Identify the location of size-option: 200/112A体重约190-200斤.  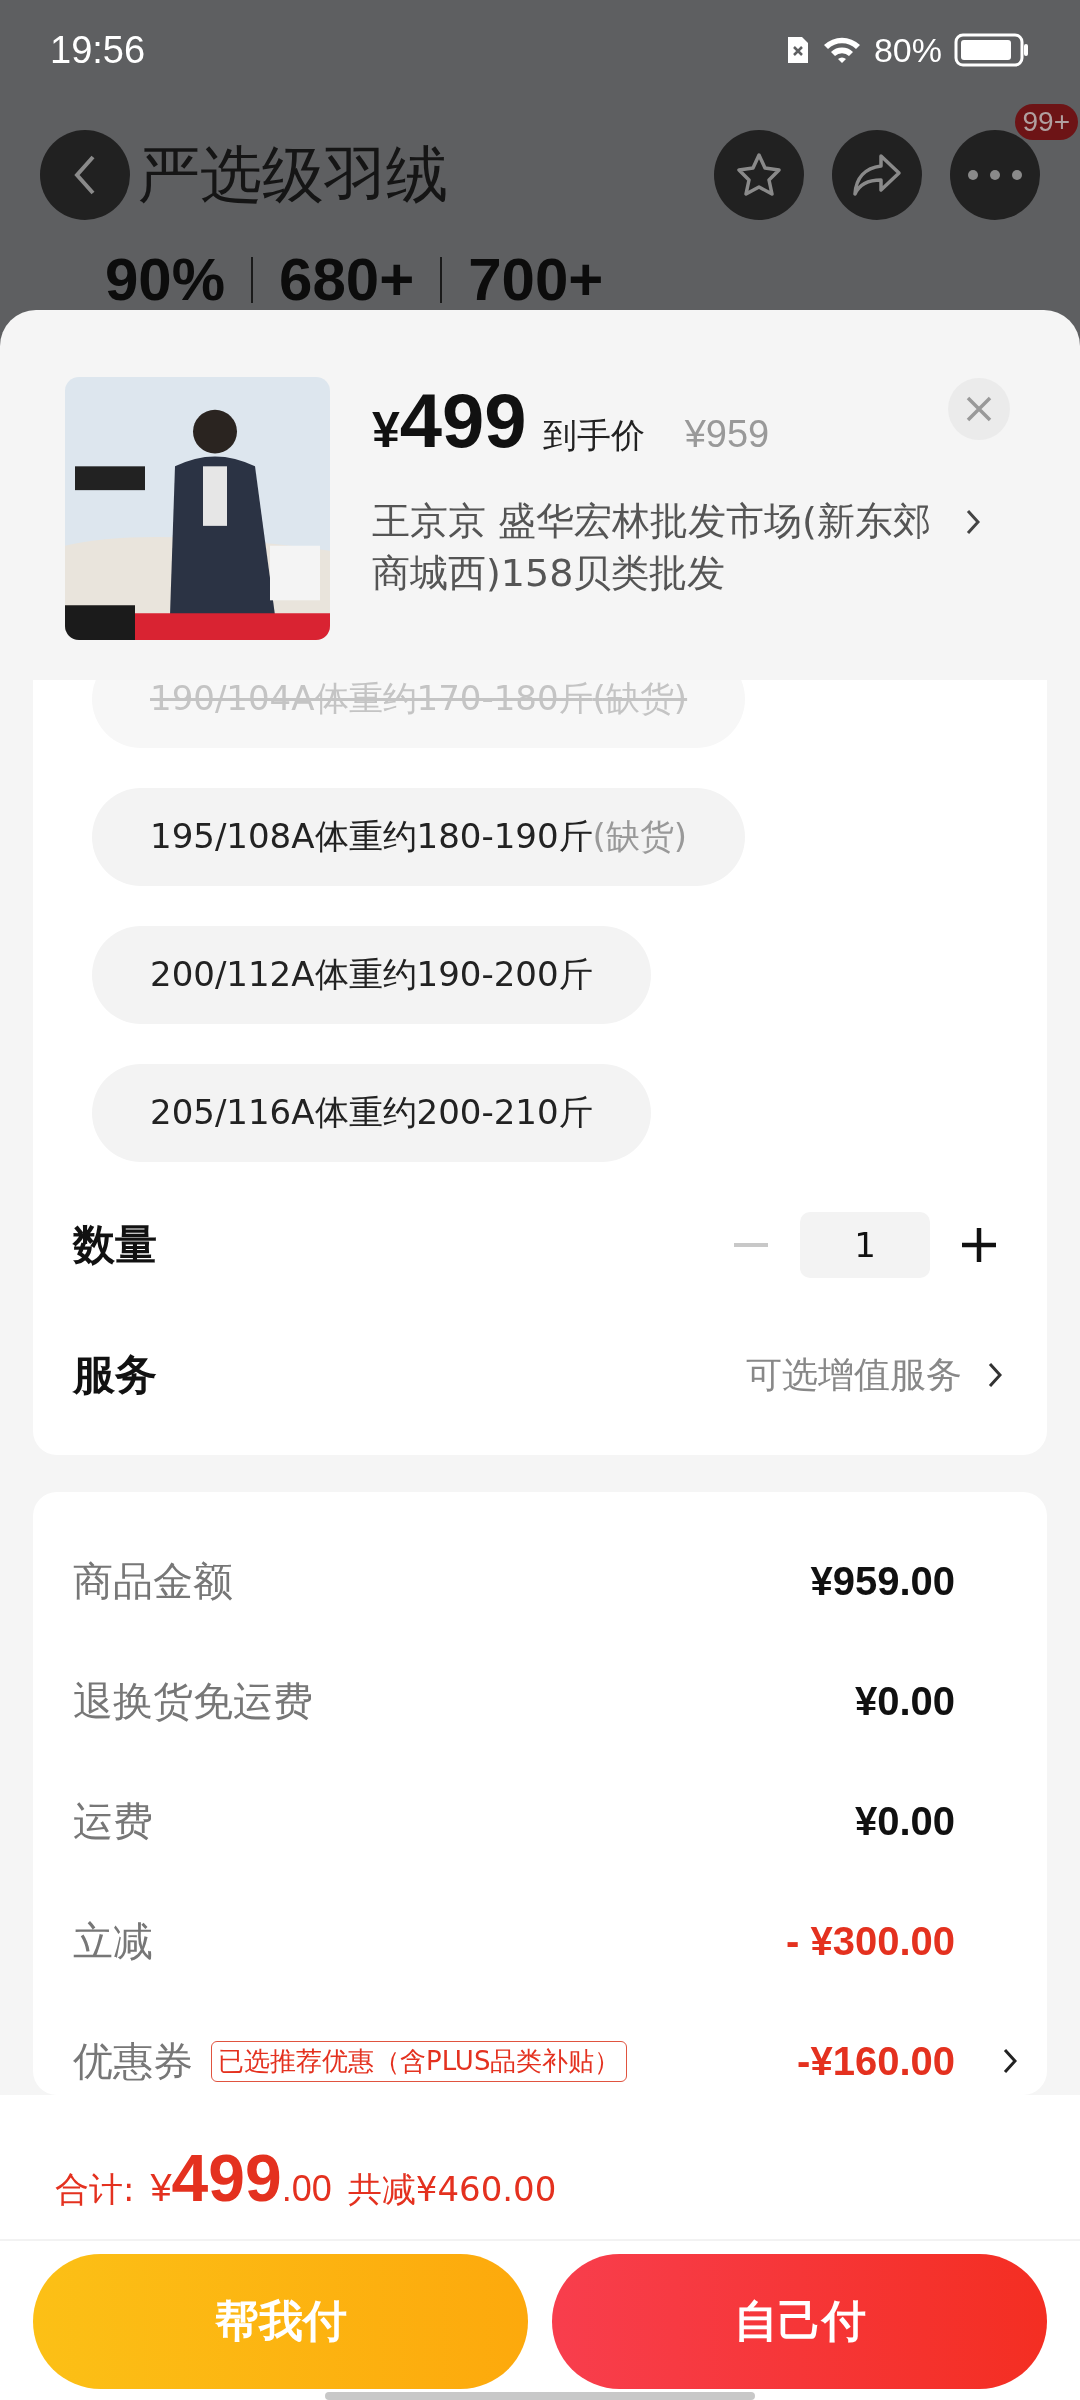
(371, 975).